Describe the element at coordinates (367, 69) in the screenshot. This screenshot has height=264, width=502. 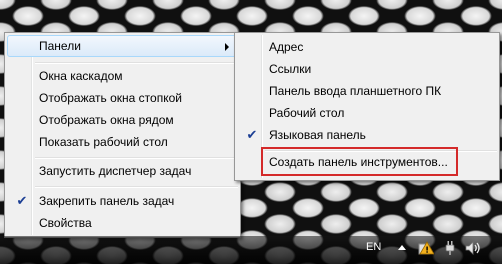
I see `submenu-item-links: Ссылки` at that location.